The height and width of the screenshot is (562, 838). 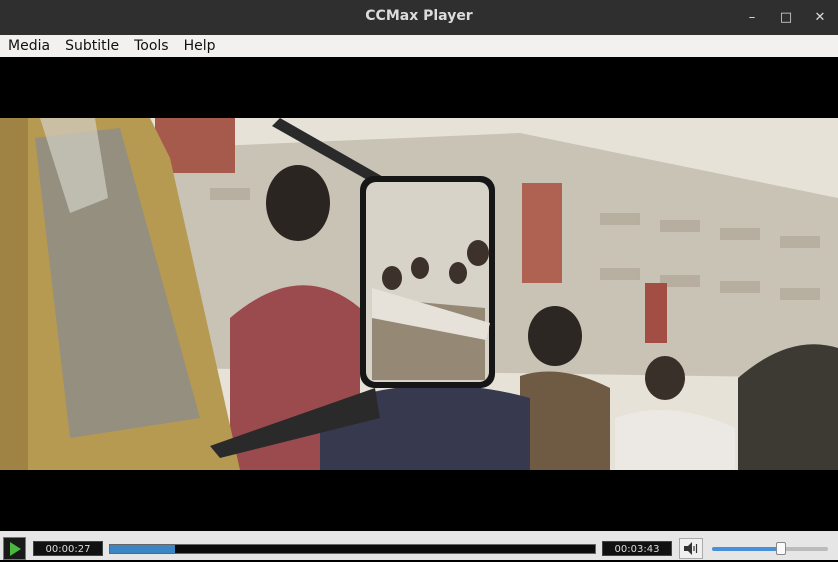 I want to click on menu-bar: Media Subtitle Tools Help, so click(x=419, y=46).